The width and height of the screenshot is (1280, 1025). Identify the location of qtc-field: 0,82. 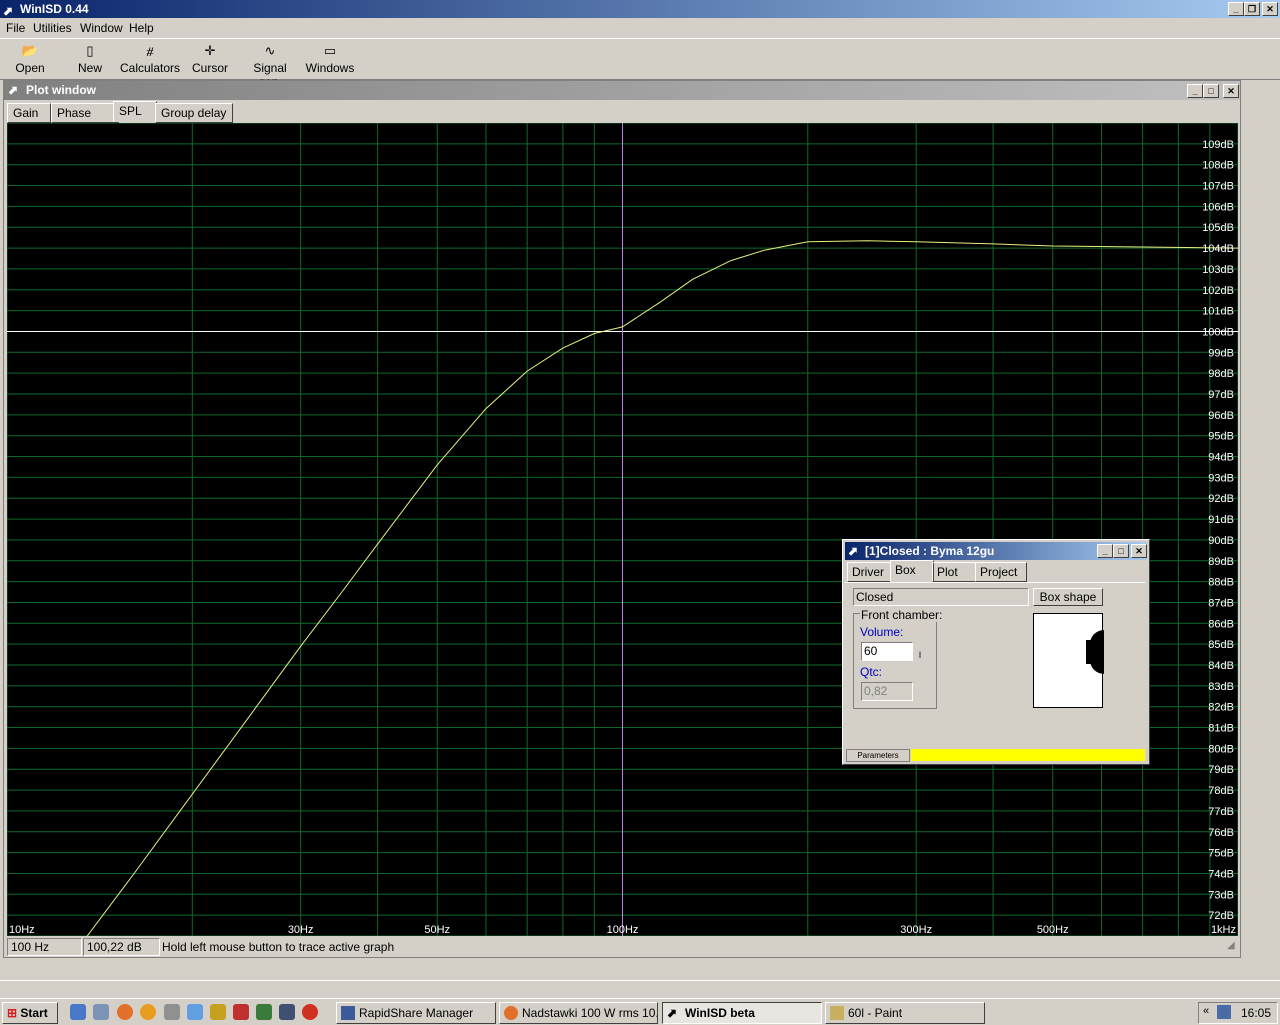
(887, 691).